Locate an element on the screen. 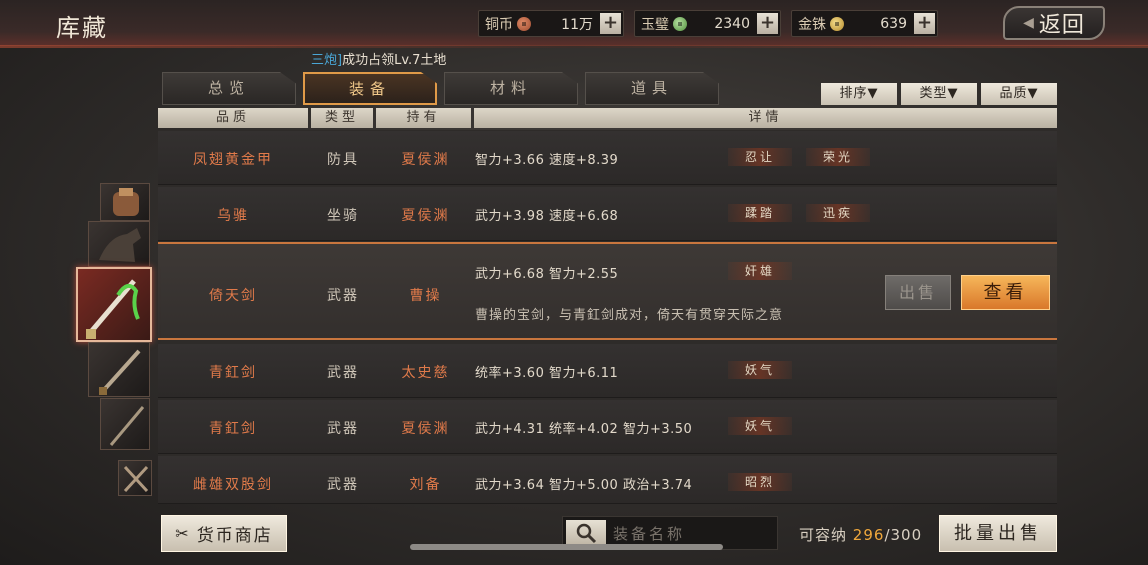 The height and width of the screenshot is (565, 1148). tab-items: 道具 is located at coordinates (652, 88).